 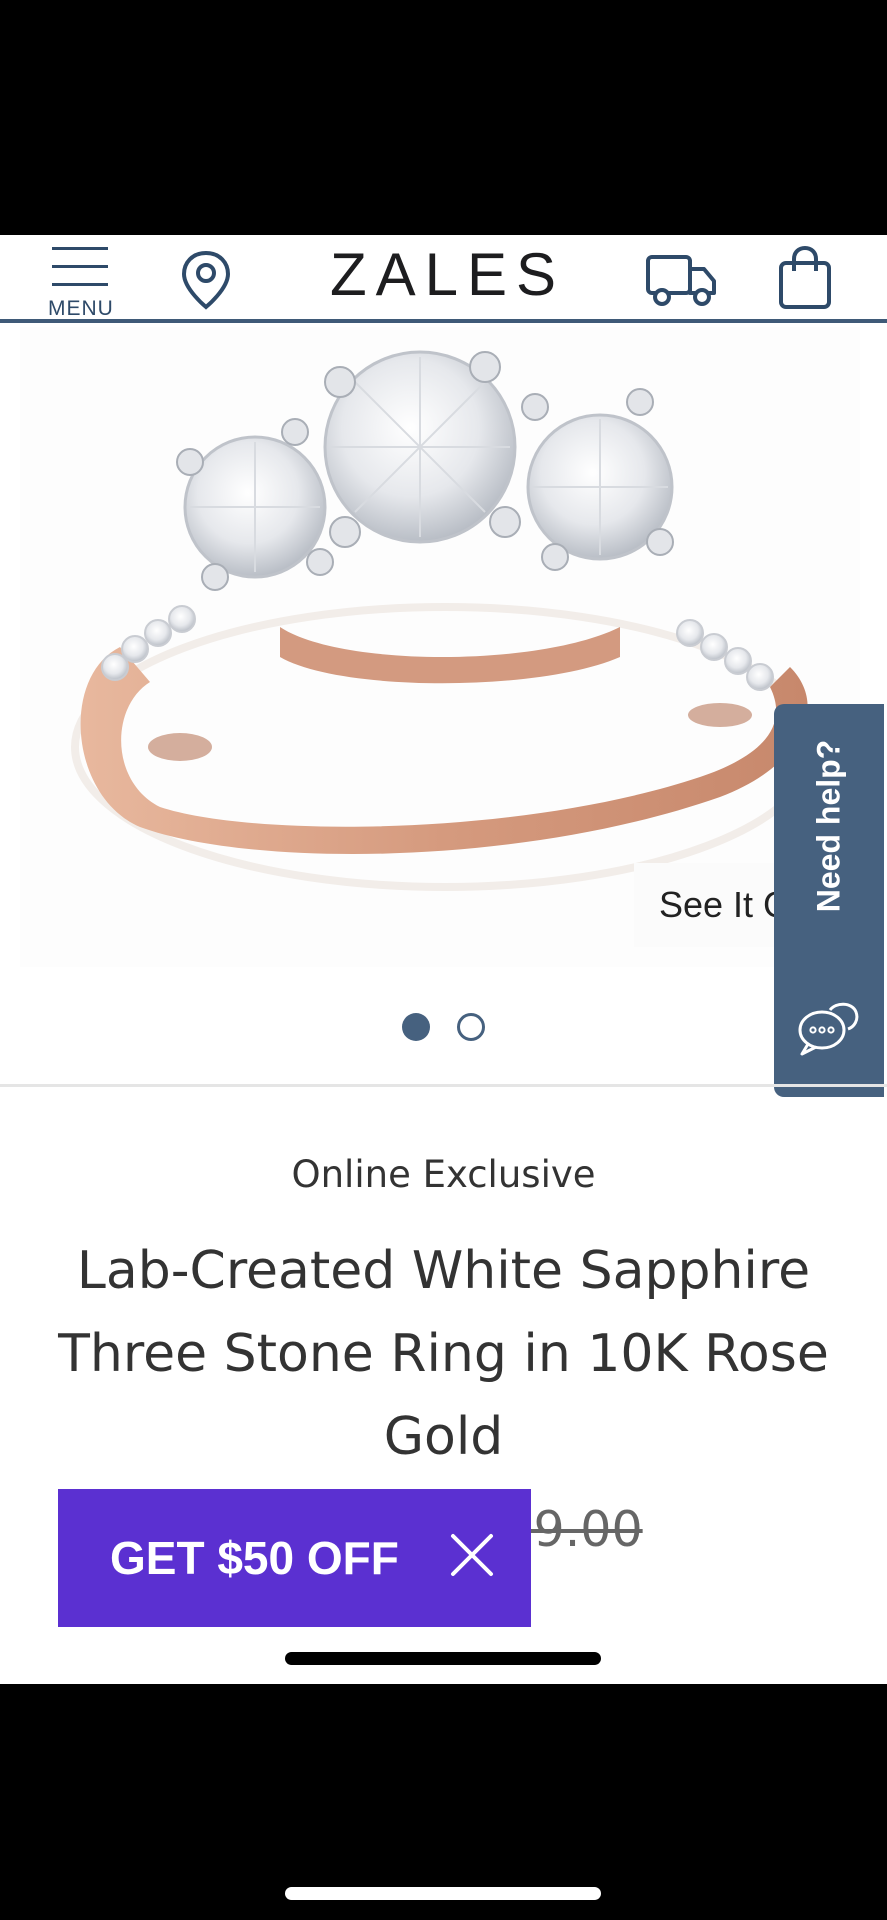 What do you see at coordinates (80, 248) in the screenshot?
I see `menu-icon` at bounding box center [80, 248].